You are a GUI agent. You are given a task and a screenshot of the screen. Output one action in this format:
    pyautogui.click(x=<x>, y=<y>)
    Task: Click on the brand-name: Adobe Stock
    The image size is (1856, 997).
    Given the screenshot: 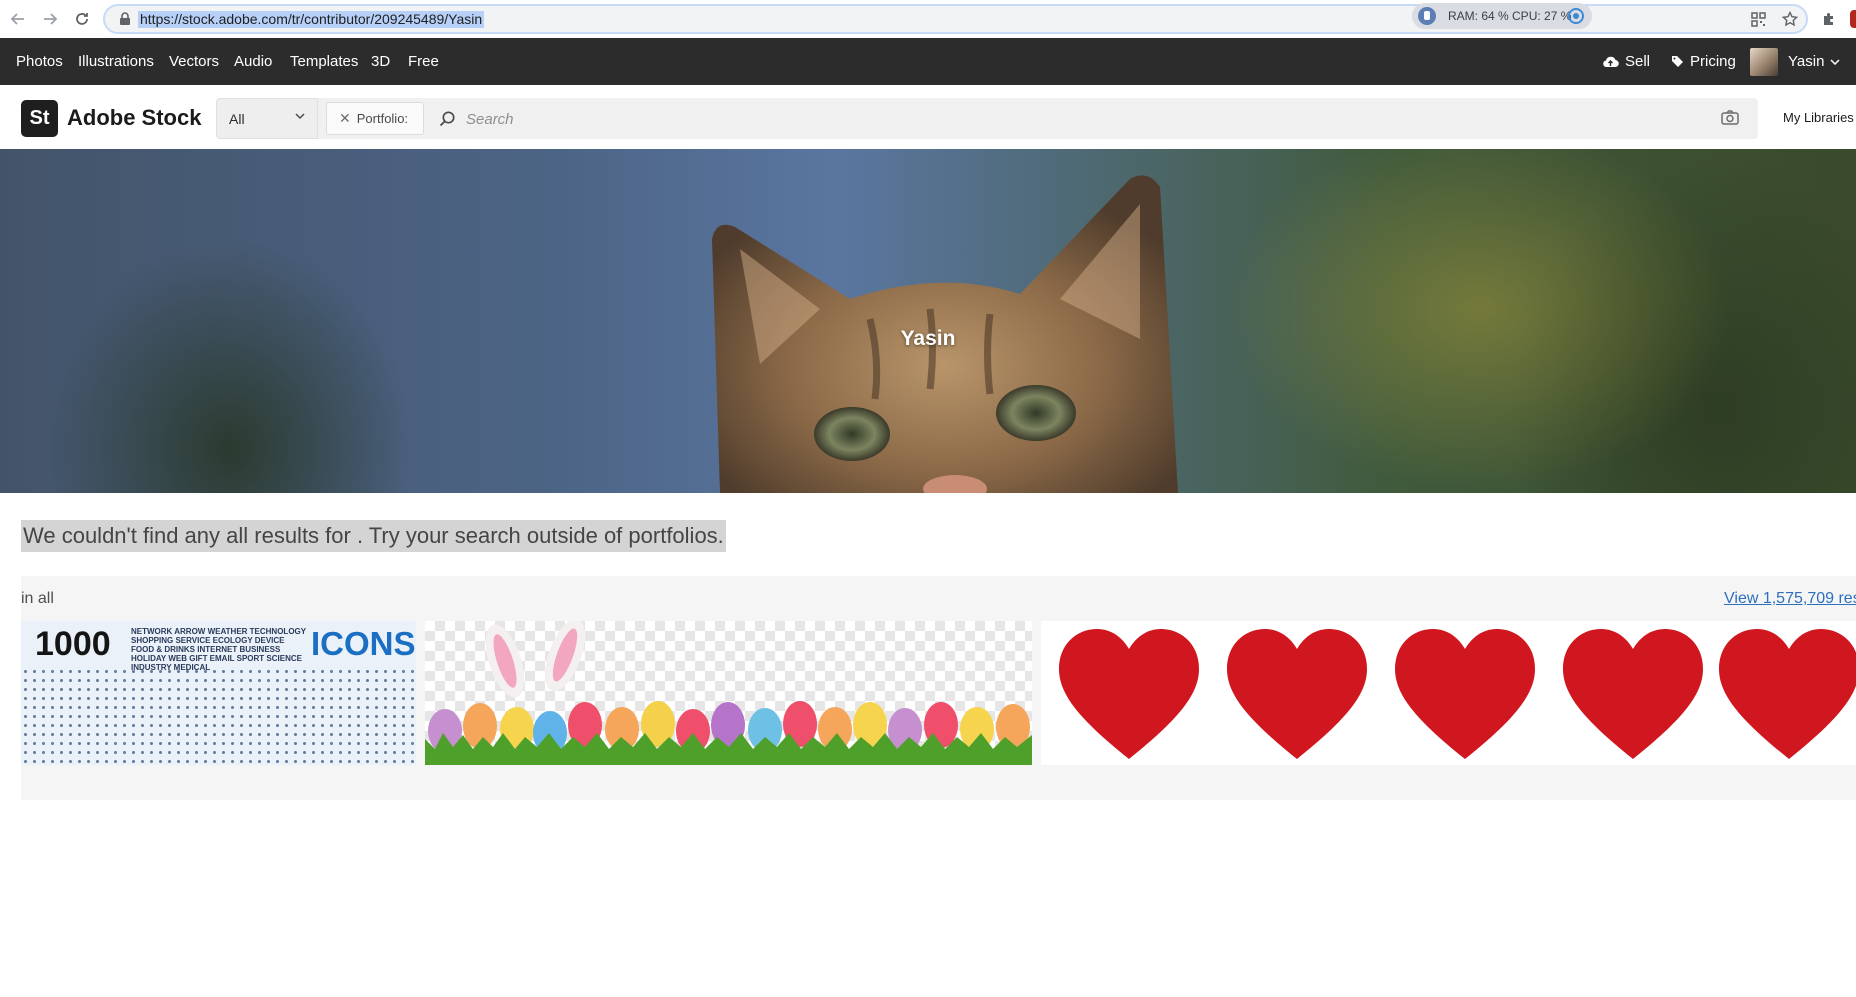 What is the action you would take?
    pyautogui.click(x=134, y=118)
    